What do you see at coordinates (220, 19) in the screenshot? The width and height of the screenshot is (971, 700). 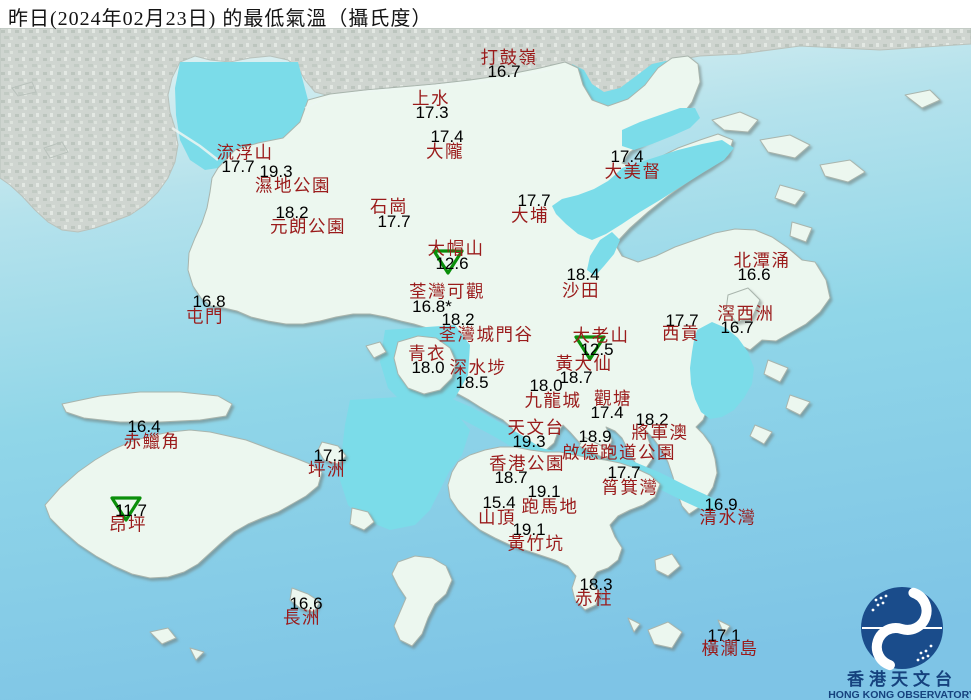 I see `page-title: 昨日(2024年02月23日) 的最低氣溫（攝氏度）` at bounding box center [220, 19].